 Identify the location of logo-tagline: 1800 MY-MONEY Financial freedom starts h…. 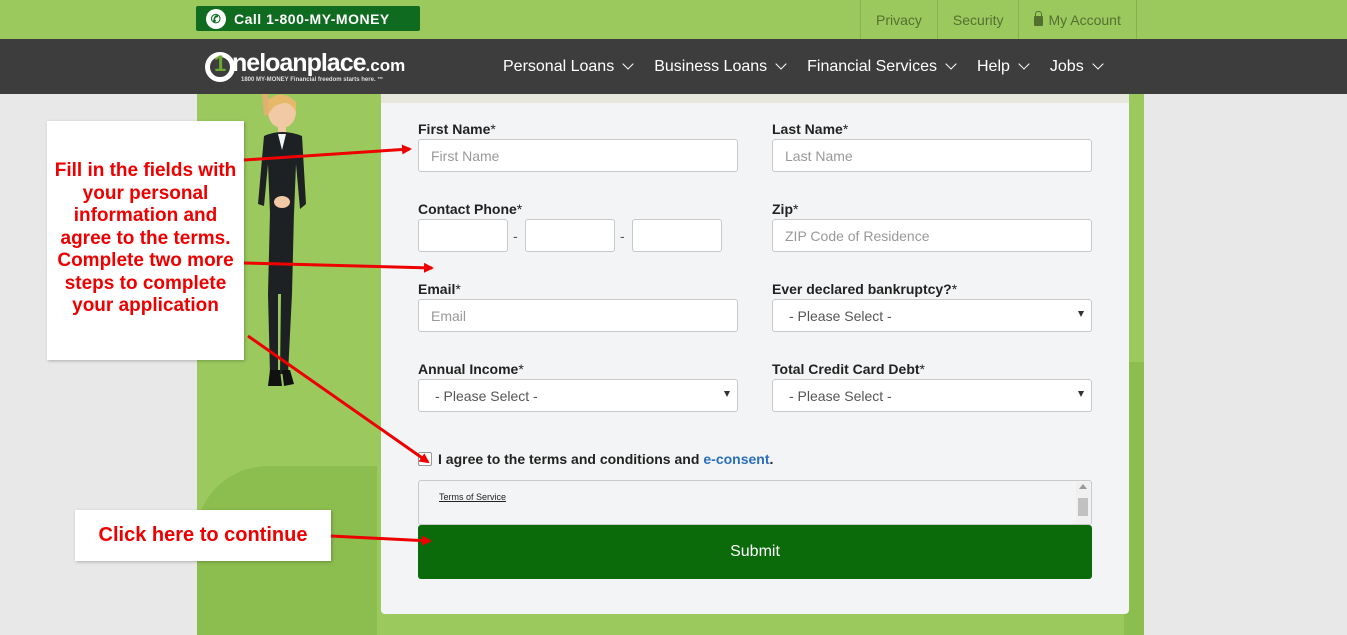
(312, 80).